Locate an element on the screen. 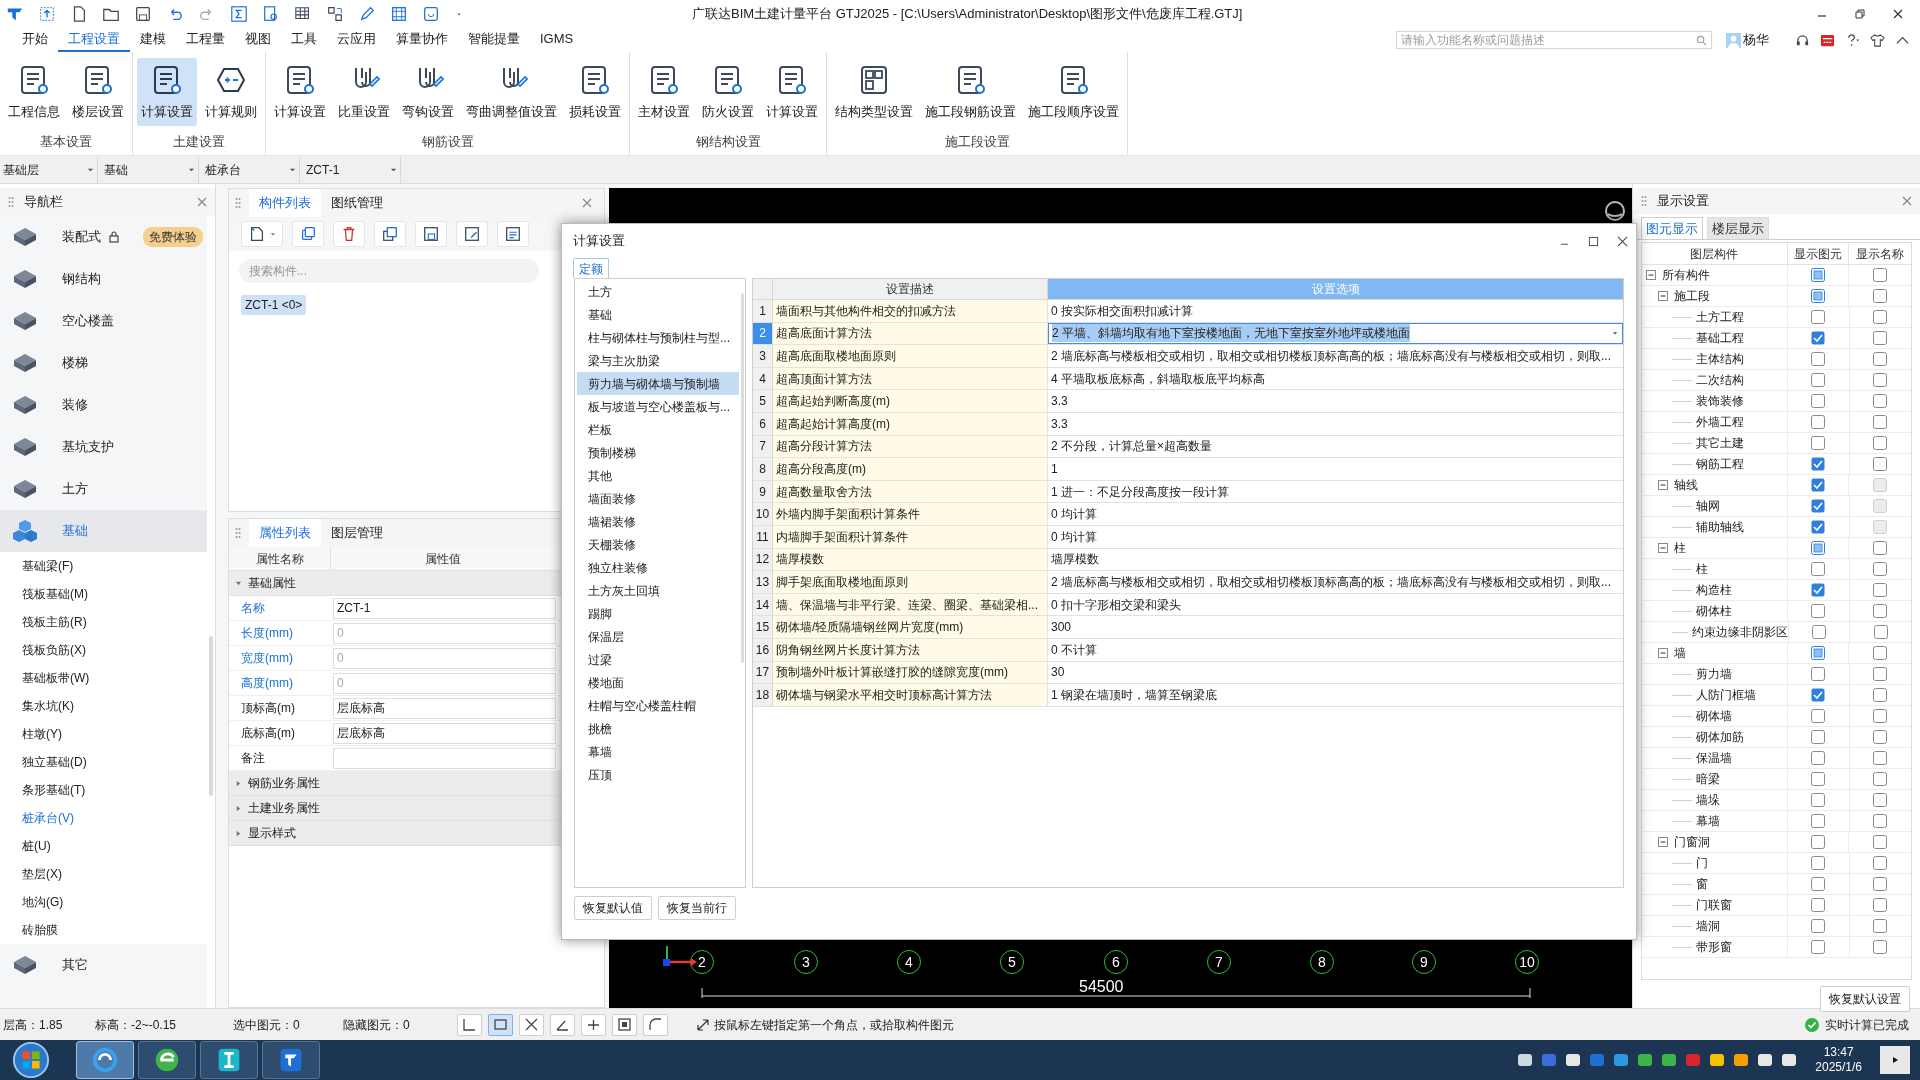  menu-tab: 智能提量 is located at coordinates (494, 40).